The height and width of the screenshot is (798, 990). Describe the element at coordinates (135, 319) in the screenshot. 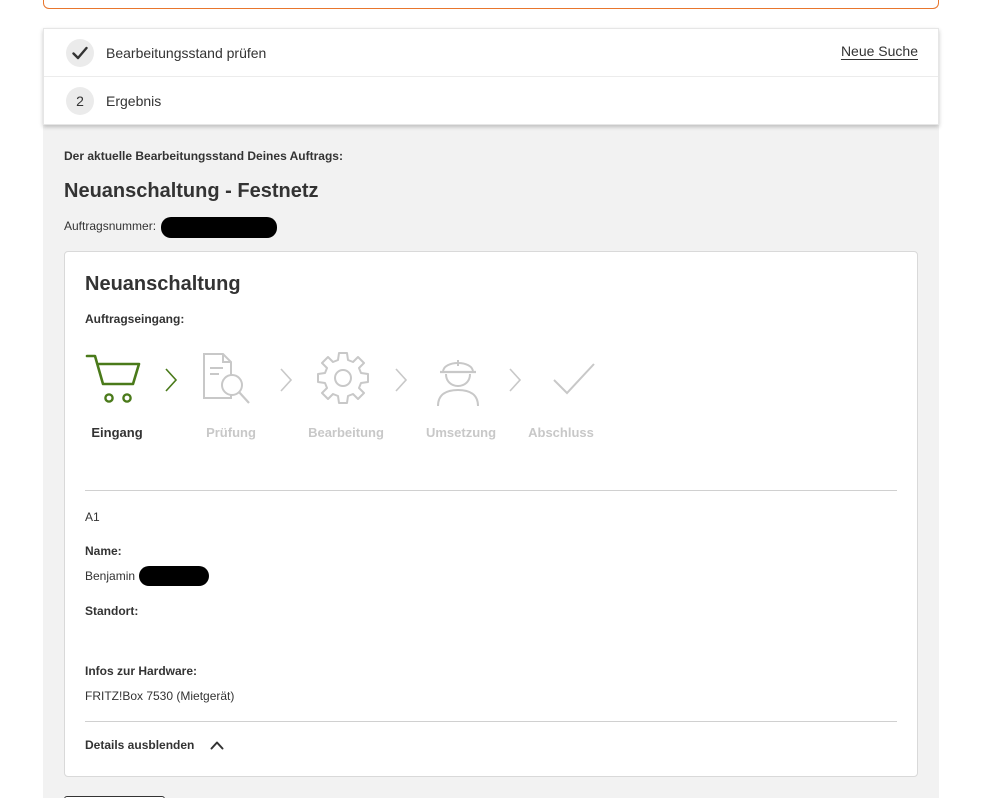

I see `status-heading: Auftragseingang:` at that location.